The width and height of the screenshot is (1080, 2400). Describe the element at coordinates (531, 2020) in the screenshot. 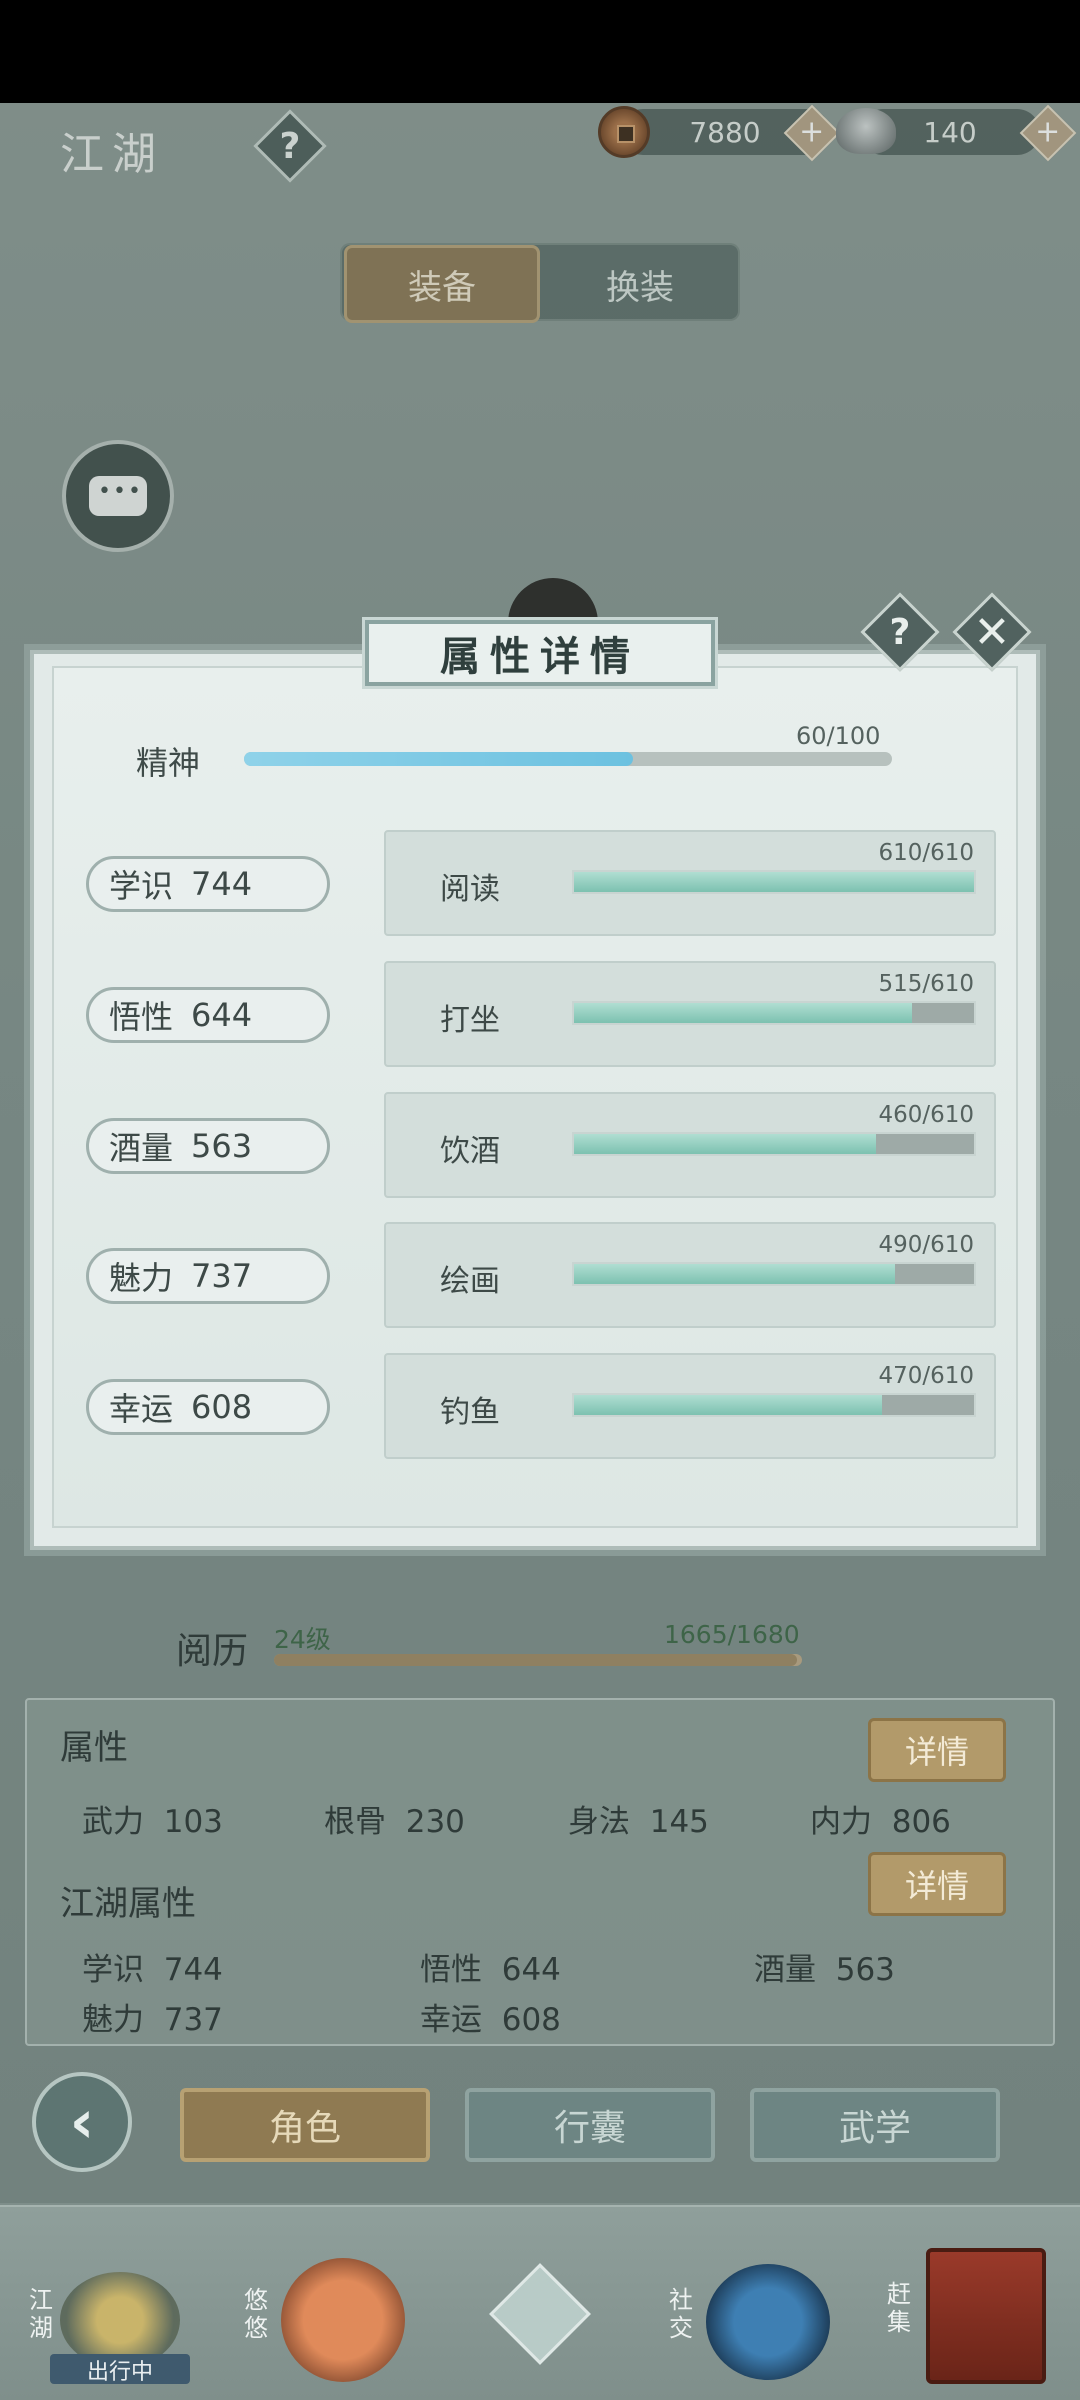

I see `attribute-value: 608` at that location.